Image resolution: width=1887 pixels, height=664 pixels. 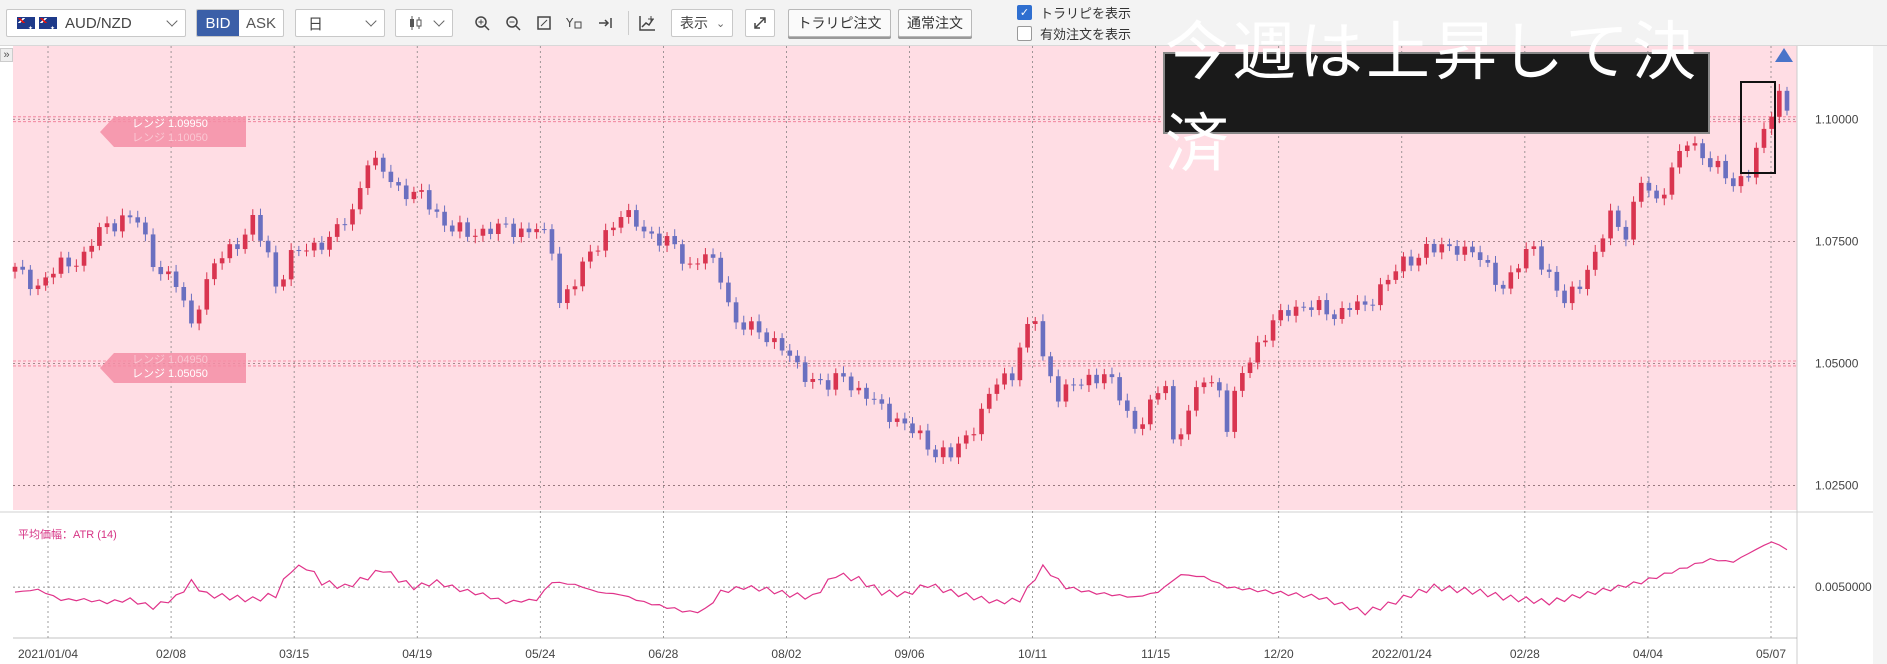 What do you see at coordinates (1837, 119) in the screenshot?
I see `price-tick-label: 1.10000` at bounding box center [1837, 119].